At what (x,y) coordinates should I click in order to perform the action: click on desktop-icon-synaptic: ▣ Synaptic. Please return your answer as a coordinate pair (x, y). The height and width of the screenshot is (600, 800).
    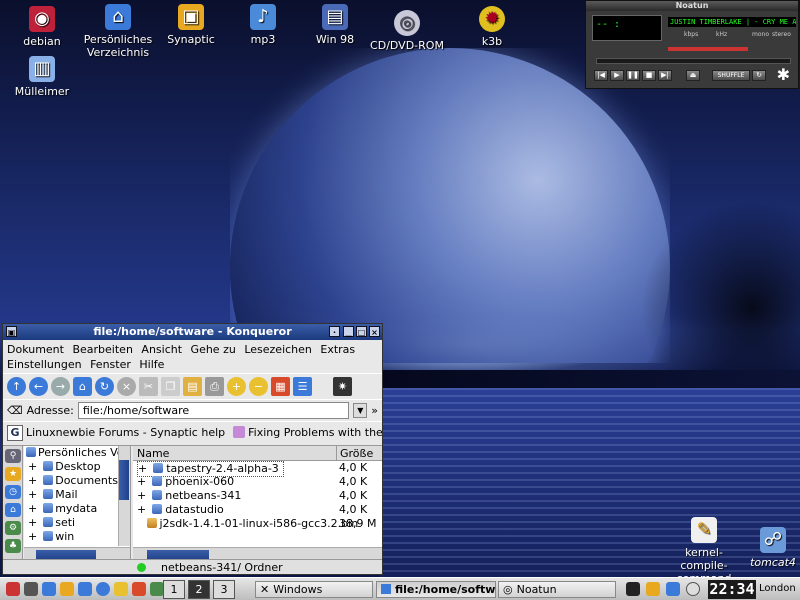
    Looking at the image, I should click on (191, 25).